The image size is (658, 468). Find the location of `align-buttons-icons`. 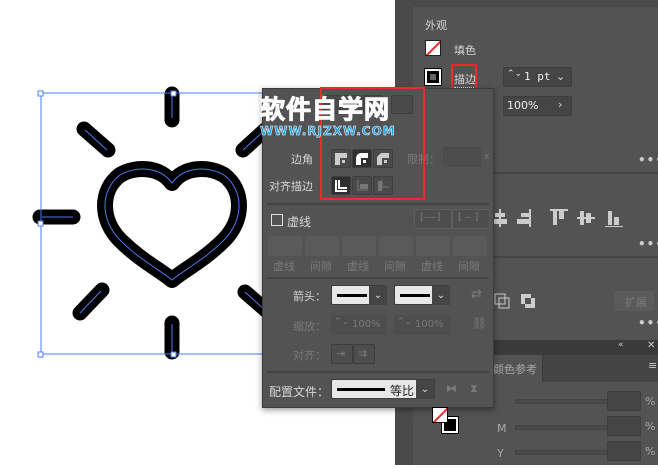

align-buttons-icons is located at coordinates (568, 218).